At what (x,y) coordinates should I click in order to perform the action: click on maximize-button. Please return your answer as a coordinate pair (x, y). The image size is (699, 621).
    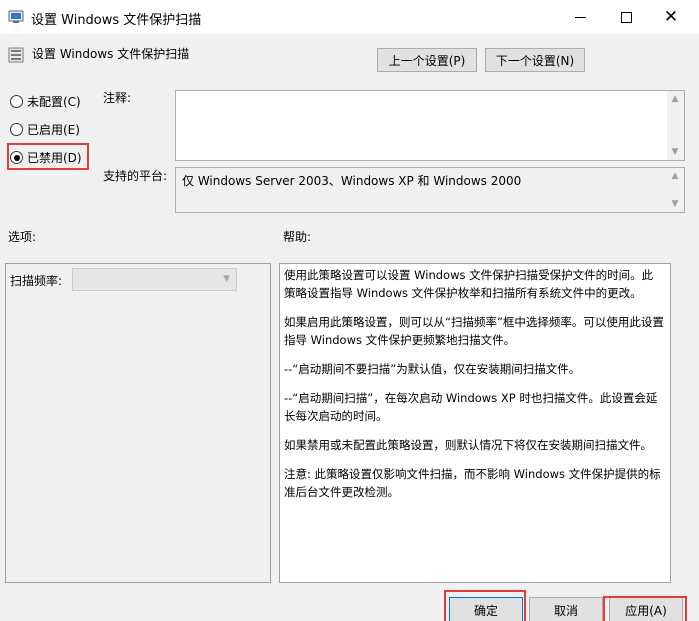
    Looking at the image, I should click on (626, 17).